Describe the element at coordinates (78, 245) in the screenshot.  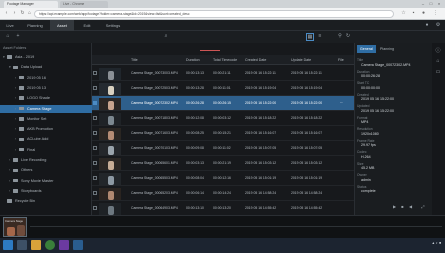
I see `editor-app-icon` at that location.